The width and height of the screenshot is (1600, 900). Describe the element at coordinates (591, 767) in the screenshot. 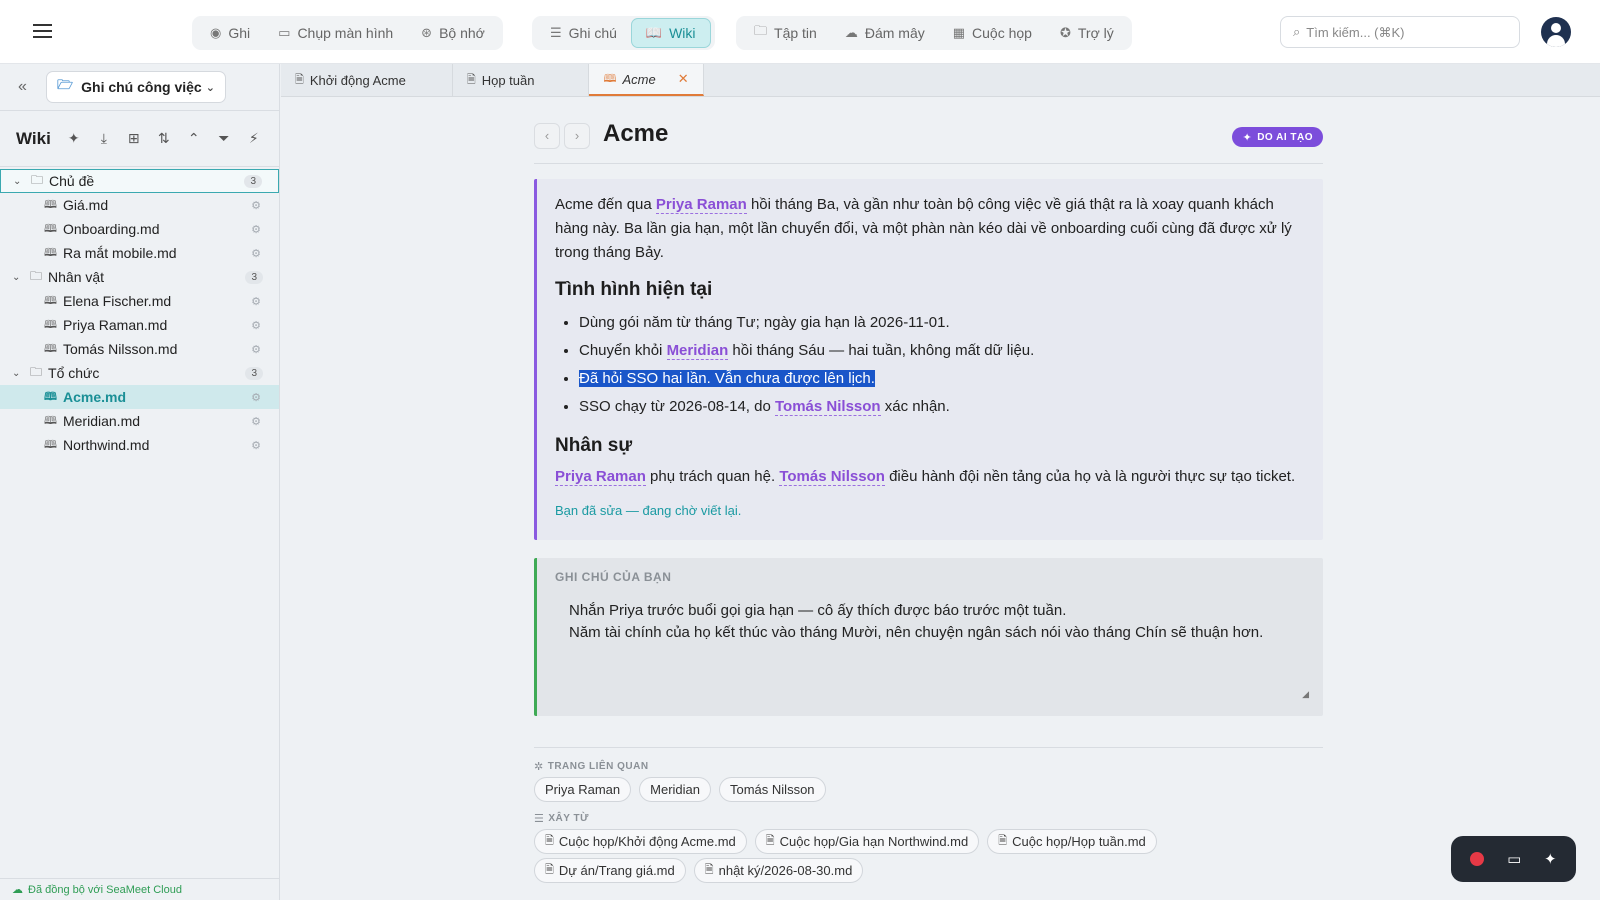

I see `related-pages-label: ✲ TRANG LIÊN QUAN` at that location.